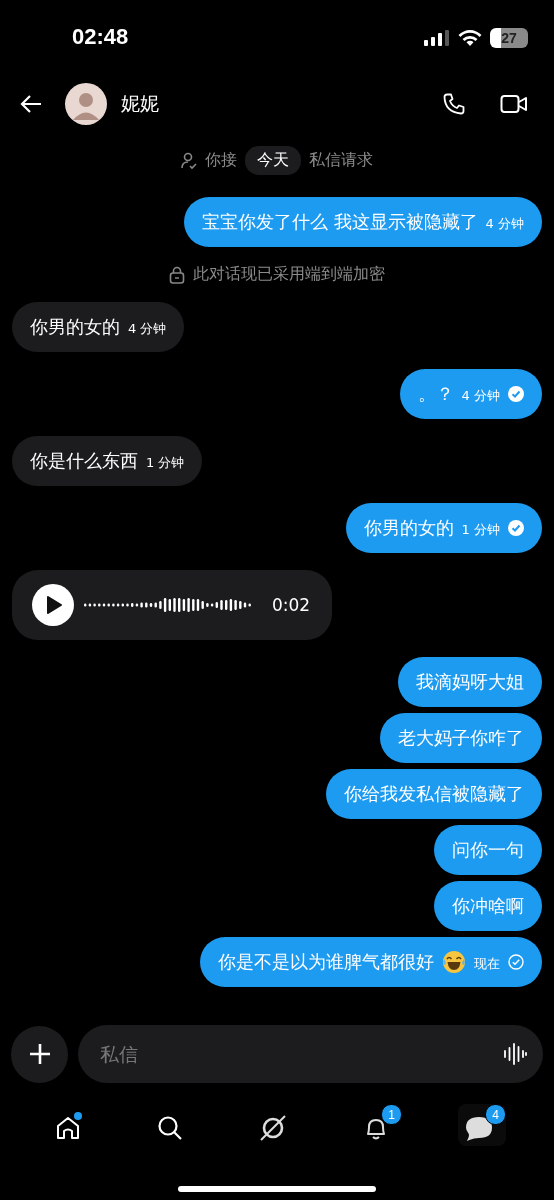  I want to click on message-time: 现在, so click(487, 964).